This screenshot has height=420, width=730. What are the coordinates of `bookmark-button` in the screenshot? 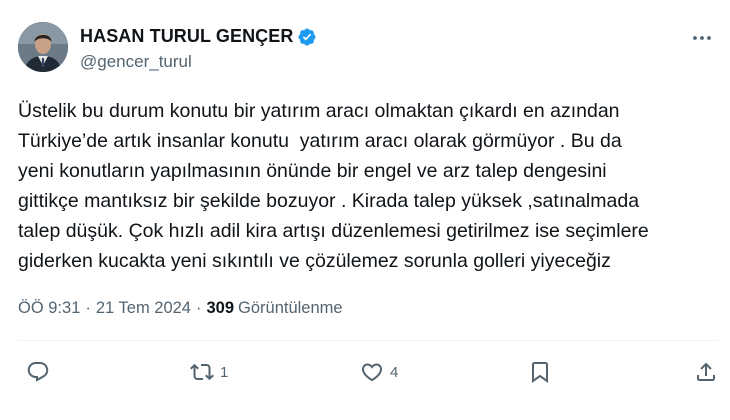 It's located at (540, 372).